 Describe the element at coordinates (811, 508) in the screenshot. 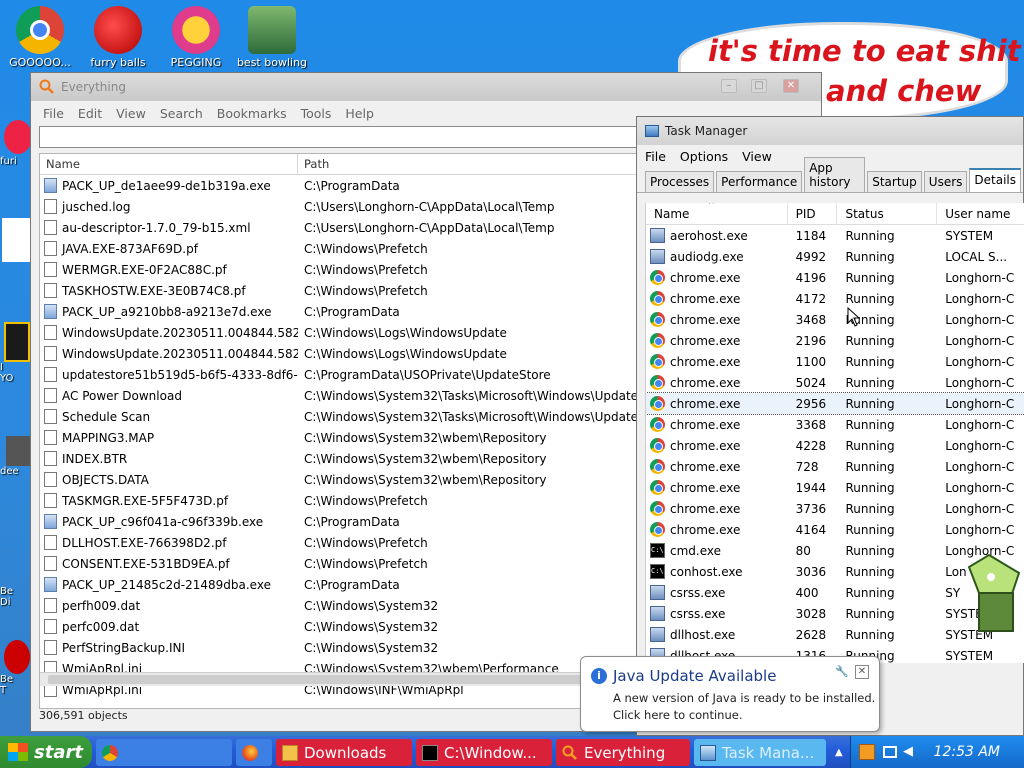

I see `process-pid: 3736` at that location.